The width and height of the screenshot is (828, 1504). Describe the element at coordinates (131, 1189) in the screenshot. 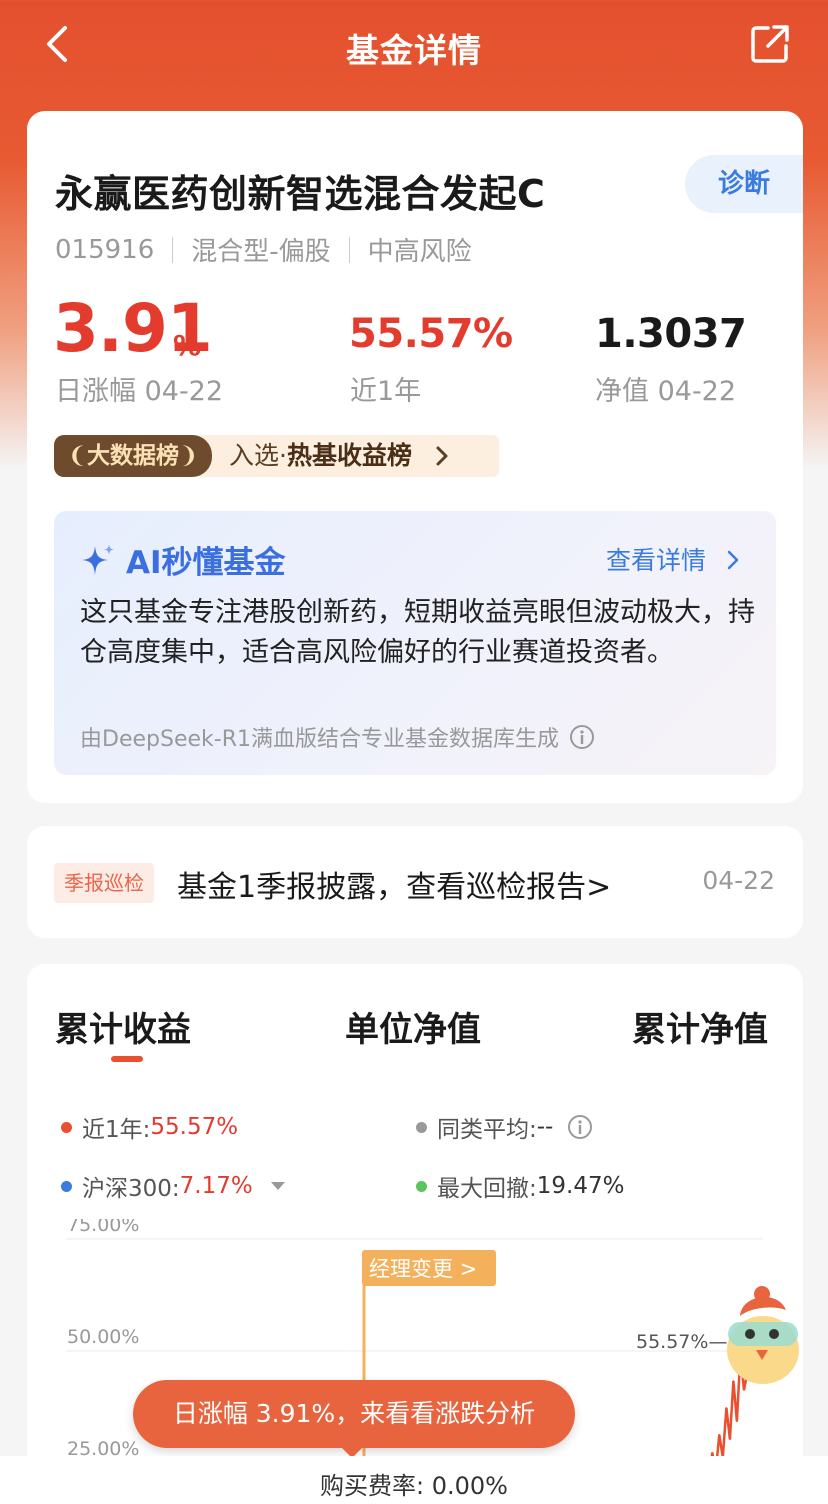

I see `legend-index-label: 沪深300:` at that location.